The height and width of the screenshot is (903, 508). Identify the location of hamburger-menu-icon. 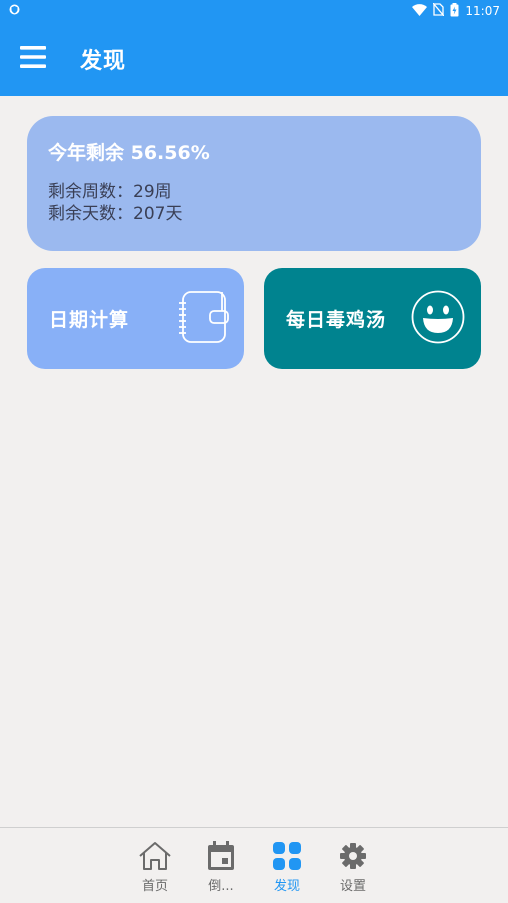
(33, 59).